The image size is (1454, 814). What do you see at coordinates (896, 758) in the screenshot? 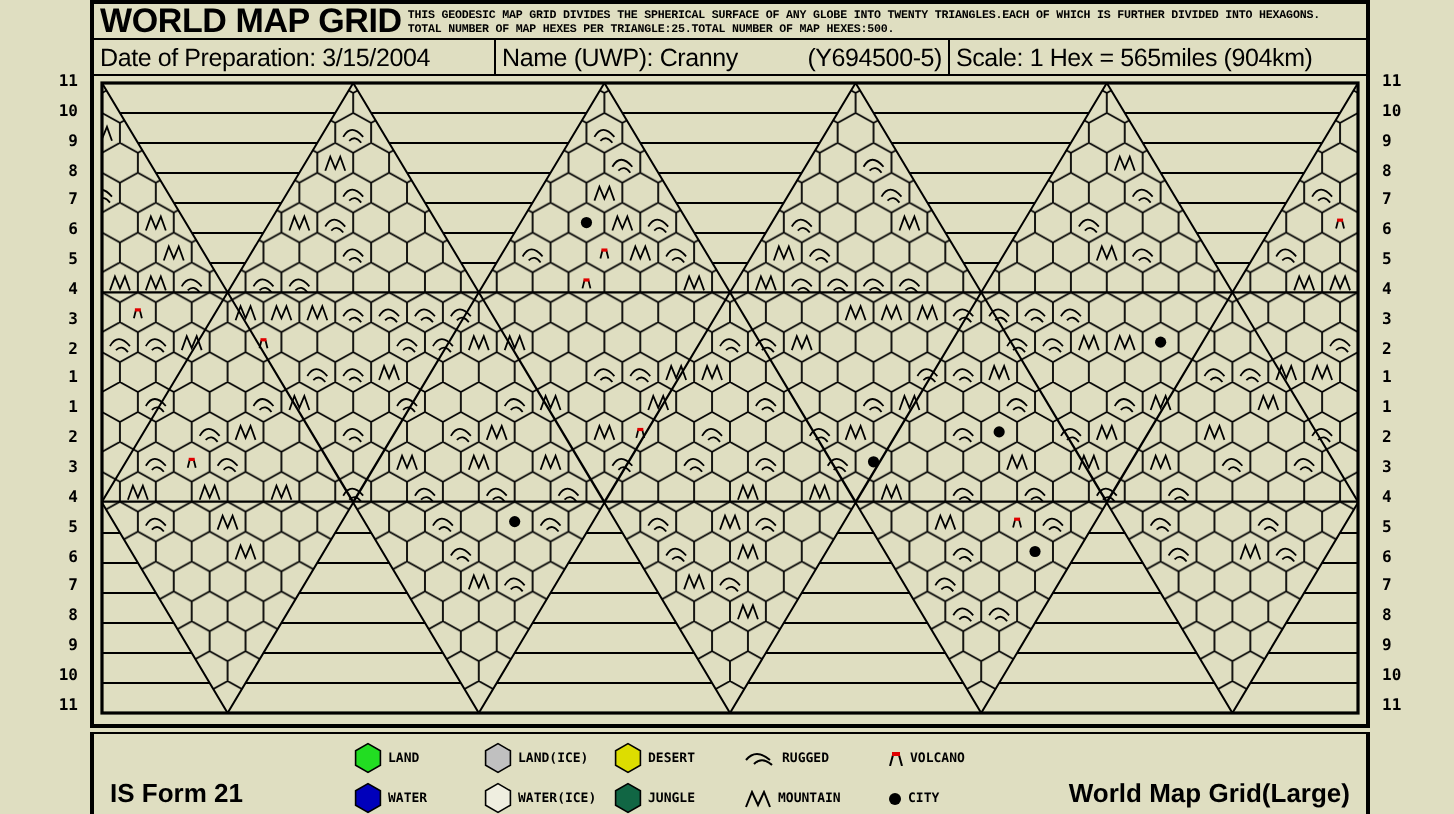
I see `volcano-icon` at bounding box center [896, 758].